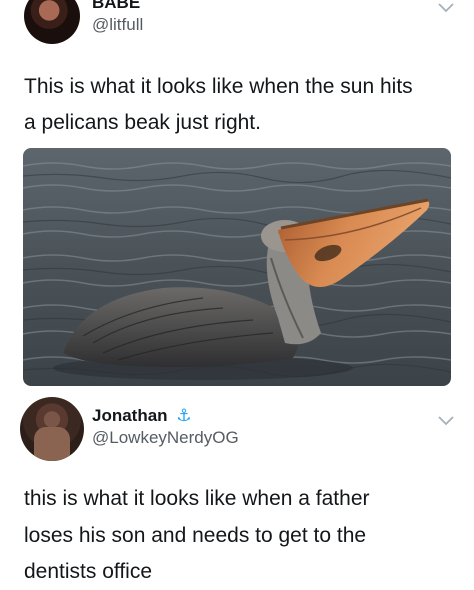 Image resolution: width=474 pixels, height=590 pixels. What do you see at coordinates (130, 415) in the screenshot?
I see `display-name-text: Jonathan` at bounding box center [130, 415].